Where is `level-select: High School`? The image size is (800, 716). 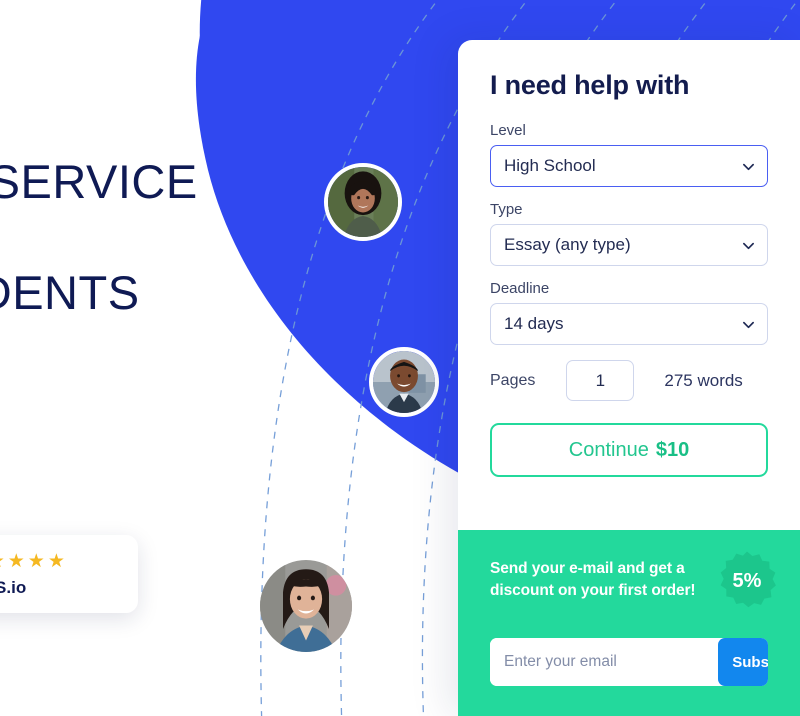
level-select: High School is located at coordinates (629, 166).